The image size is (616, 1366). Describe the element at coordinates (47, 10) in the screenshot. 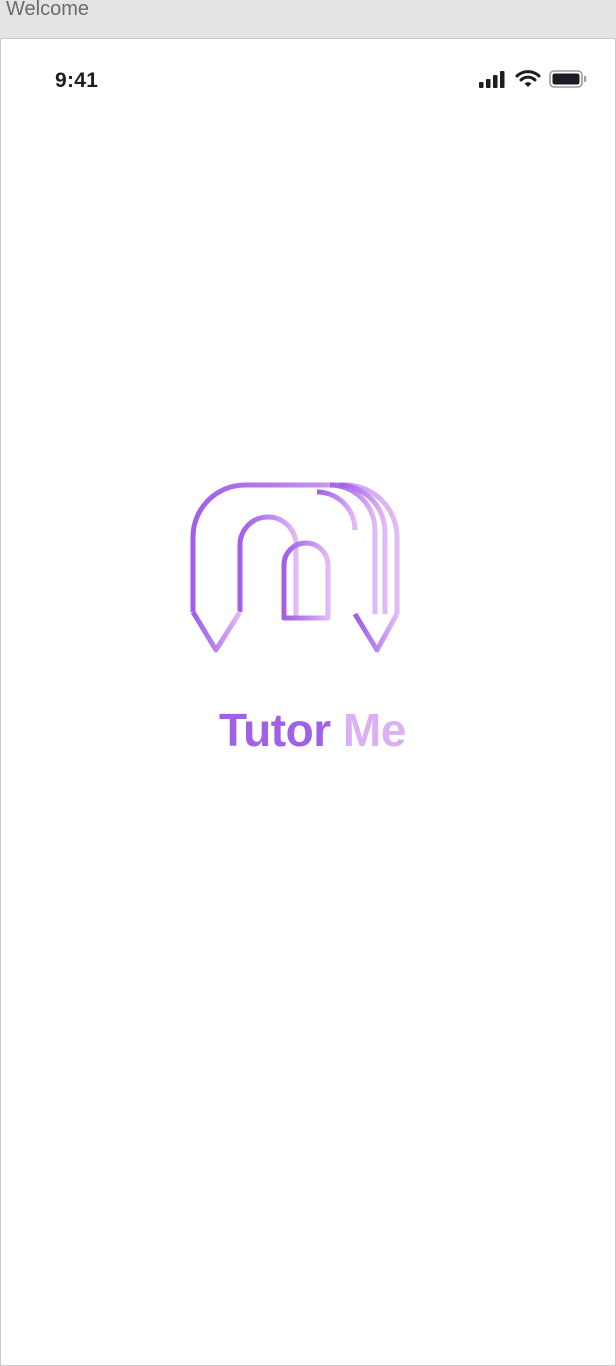

I see `window-title: Welcome` at that location.